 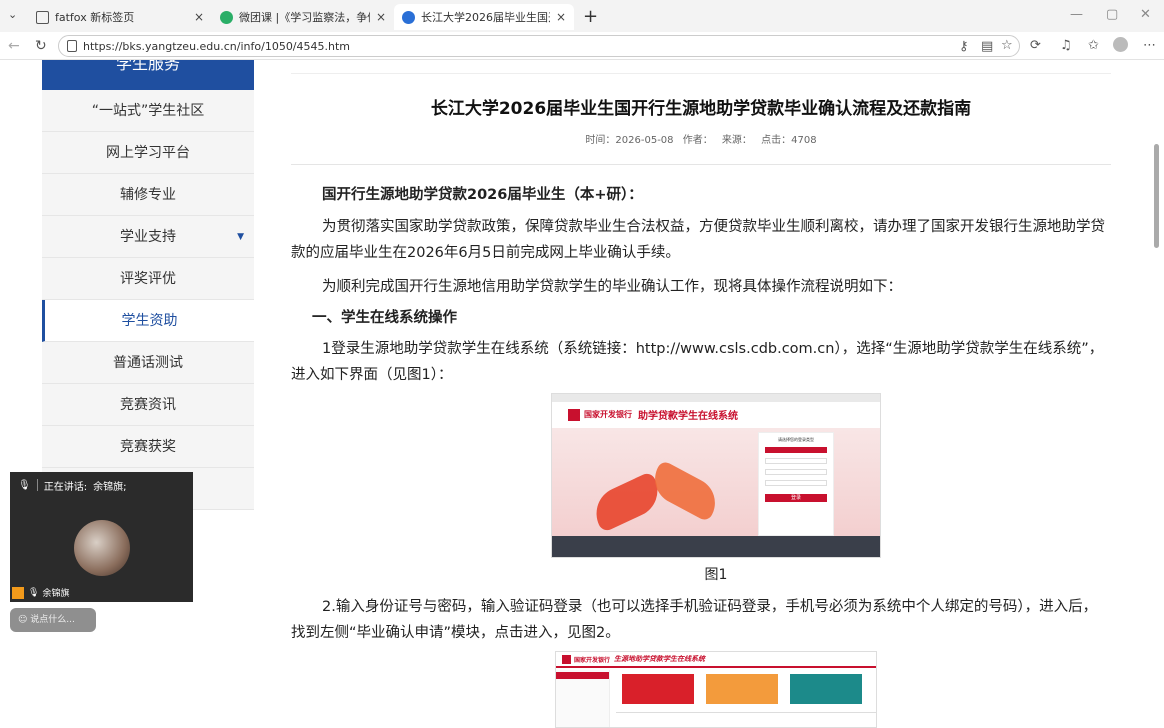 What do you see at coordinates (658, 689) in the screenshot?
I see `fig2-tile-red` at bounding box center [658, 689].